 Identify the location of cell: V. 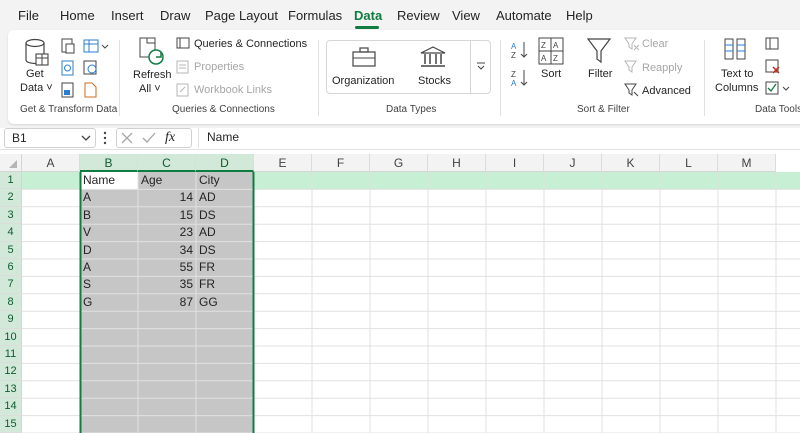
(109, 232).